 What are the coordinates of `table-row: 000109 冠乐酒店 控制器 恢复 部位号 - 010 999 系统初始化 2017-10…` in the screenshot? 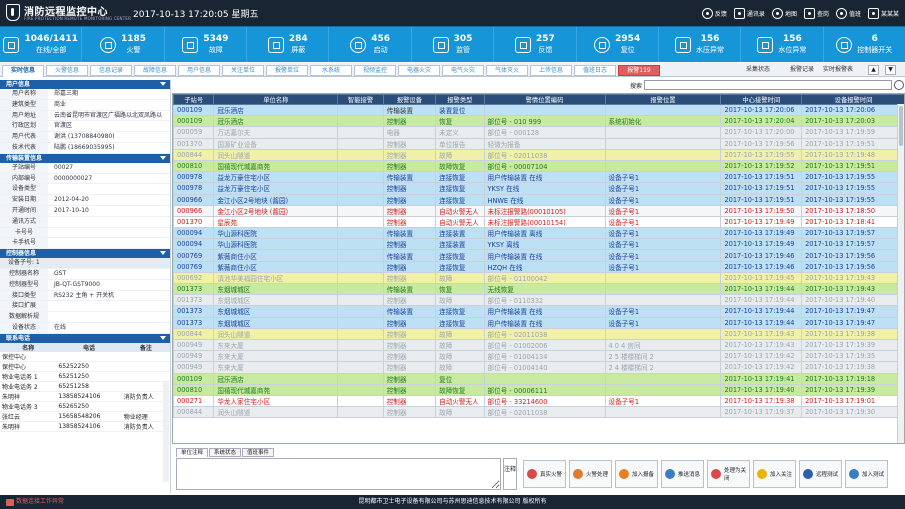 It's located at (538, 121).